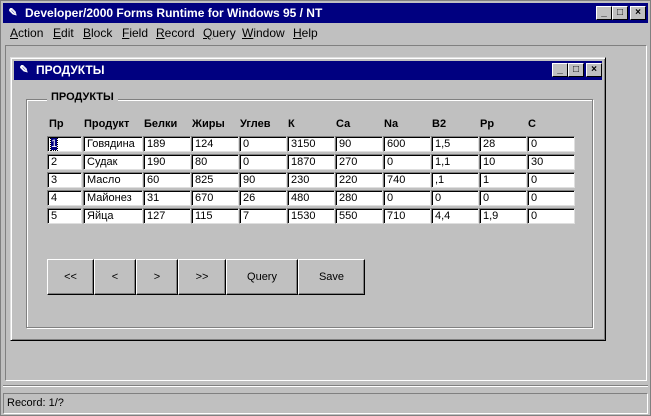 This screenshot has height=416, width=651. Describe the element at coordinates (82, 97) in the screenshot. I see `products-group-label: ПРОДУКТЫ` at that location.